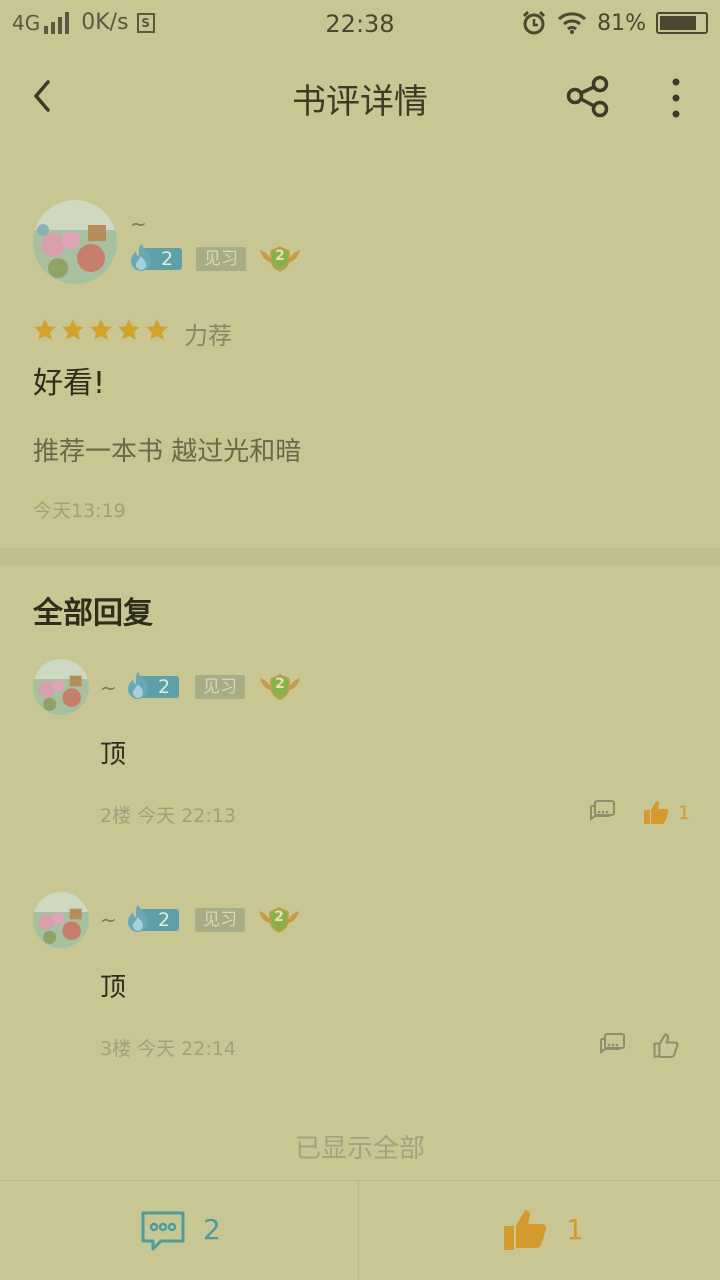 The width and height of the screenshot is (720, 1280). I want to click on status-right: 81%, so click(614, 23).